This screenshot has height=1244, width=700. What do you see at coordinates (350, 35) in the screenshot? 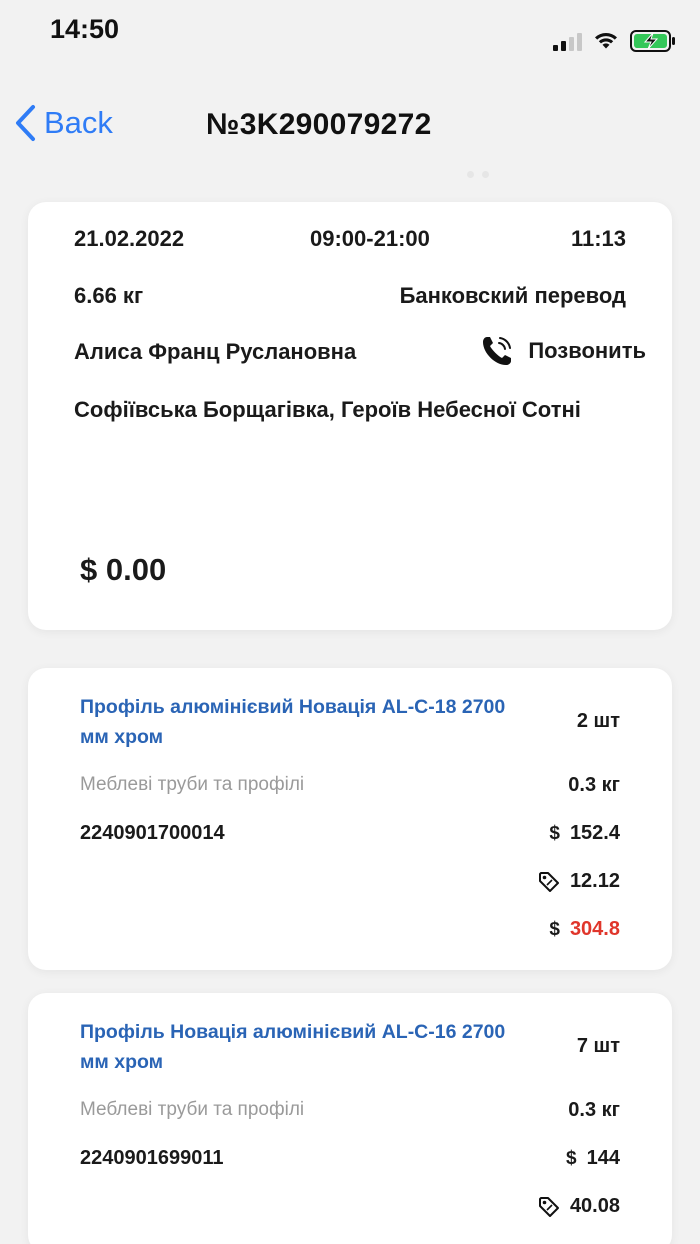
I see `status-bar: 14:50` at bounding box center [350, 35].